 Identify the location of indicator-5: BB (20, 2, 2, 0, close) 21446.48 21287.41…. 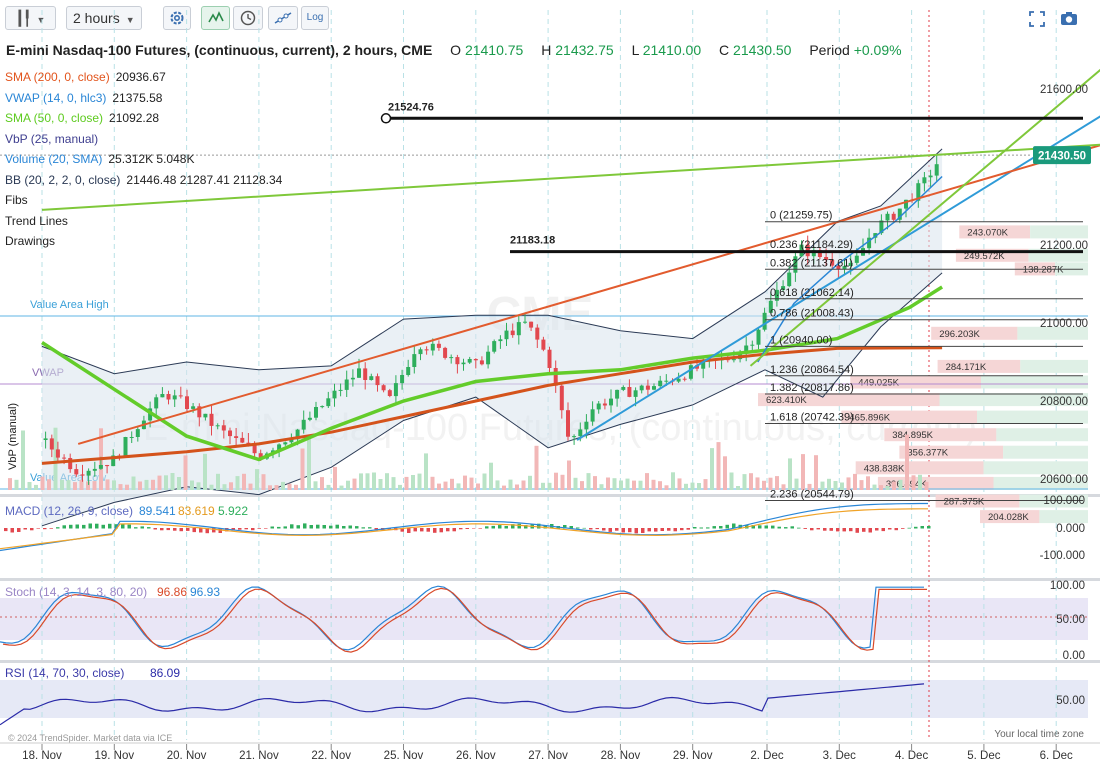
(143, 180).